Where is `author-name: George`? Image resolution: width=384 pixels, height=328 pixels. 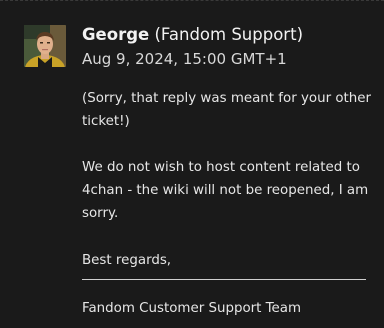
author-name: George is located at coordinates (116, 34).